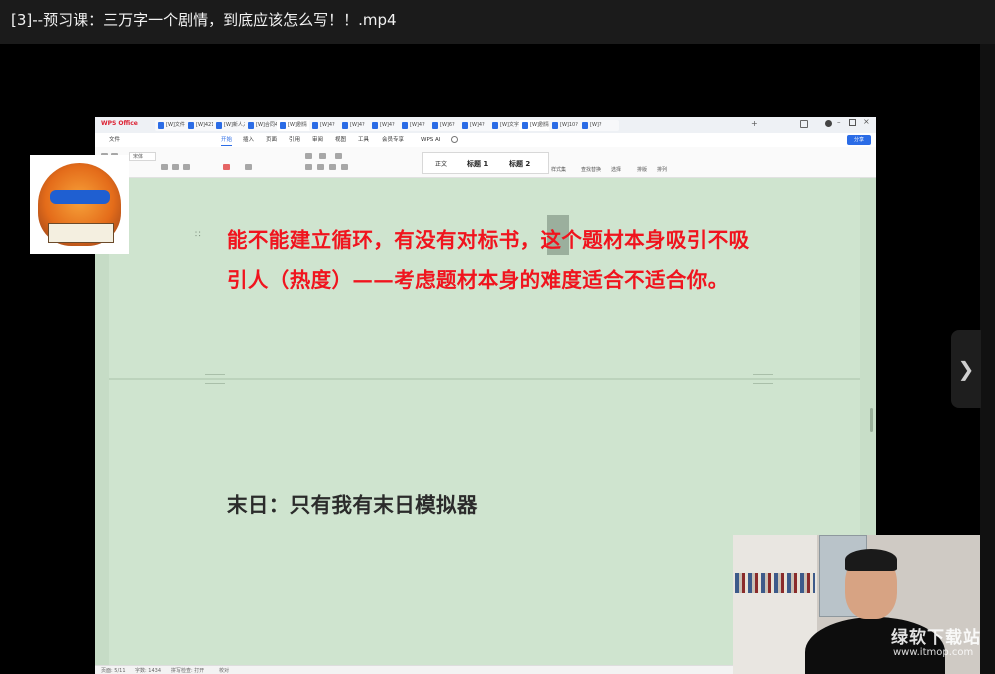 The height and width of the screenshot is (674, 995). I want to click on menu-wps-ai: WPS AI, so click(430, 140).